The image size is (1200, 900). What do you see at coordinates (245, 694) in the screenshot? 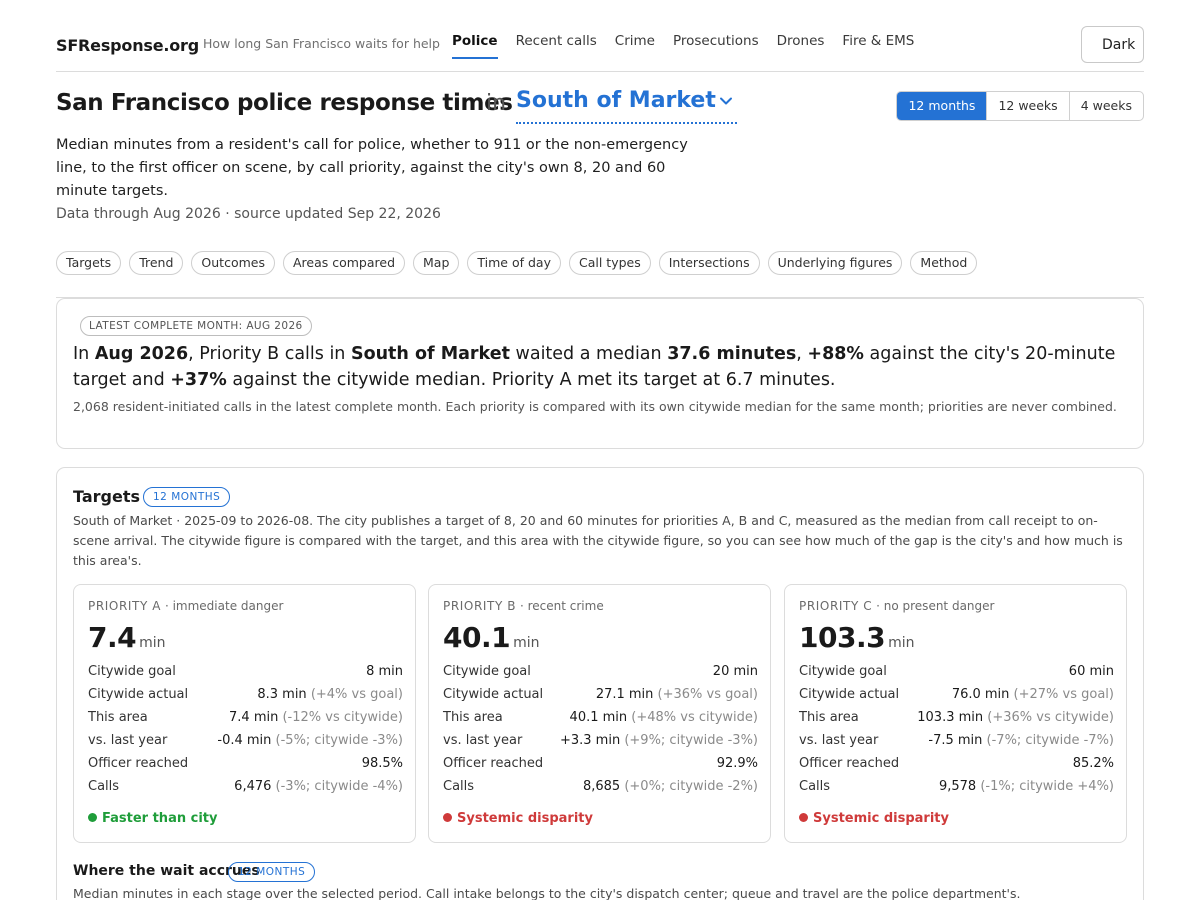
I see `row-citywide-actual: Citywide actual 8.3 min (+4% vs goal)` at bounding box center [245, 694].